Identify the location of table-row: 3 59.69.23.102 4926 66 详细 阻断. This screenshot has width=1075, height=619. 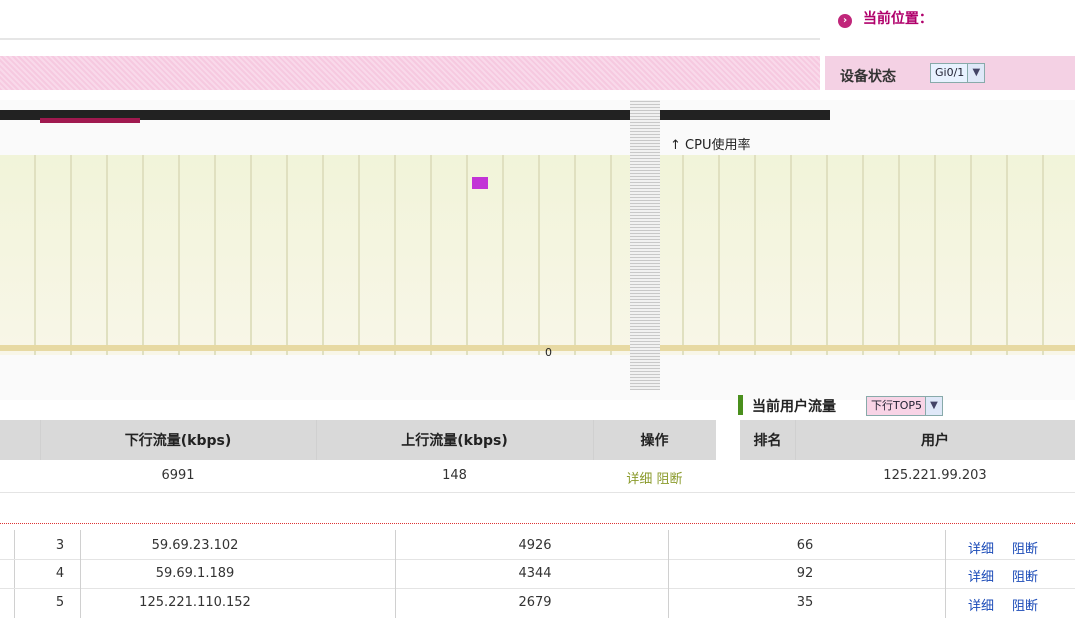
(537, 546).